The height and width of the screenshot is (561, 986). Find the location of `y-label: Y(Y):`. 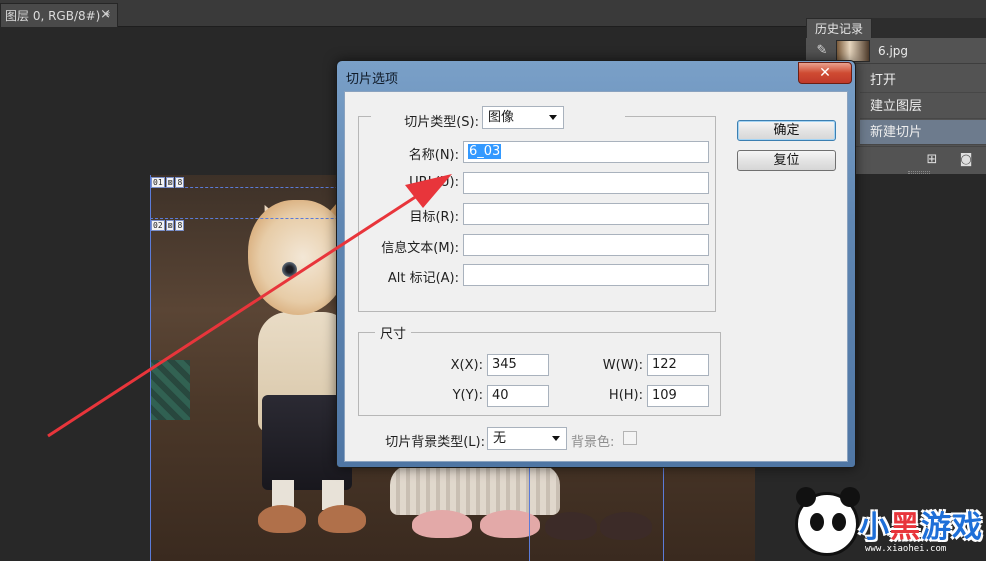

y-label: Y(Y): is located at coordinates (467, 395).